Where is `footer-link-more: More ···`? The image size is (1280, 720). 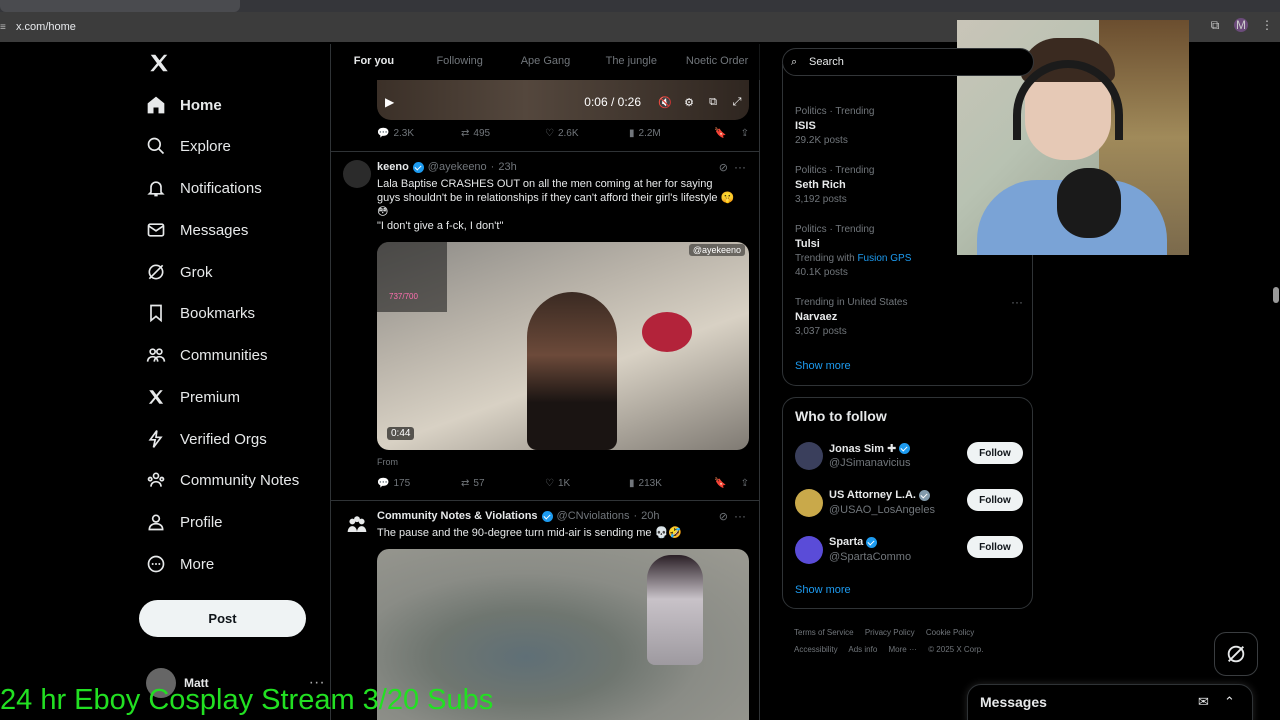 footer-link-more: More ··· is located at coordinates (903, 649).